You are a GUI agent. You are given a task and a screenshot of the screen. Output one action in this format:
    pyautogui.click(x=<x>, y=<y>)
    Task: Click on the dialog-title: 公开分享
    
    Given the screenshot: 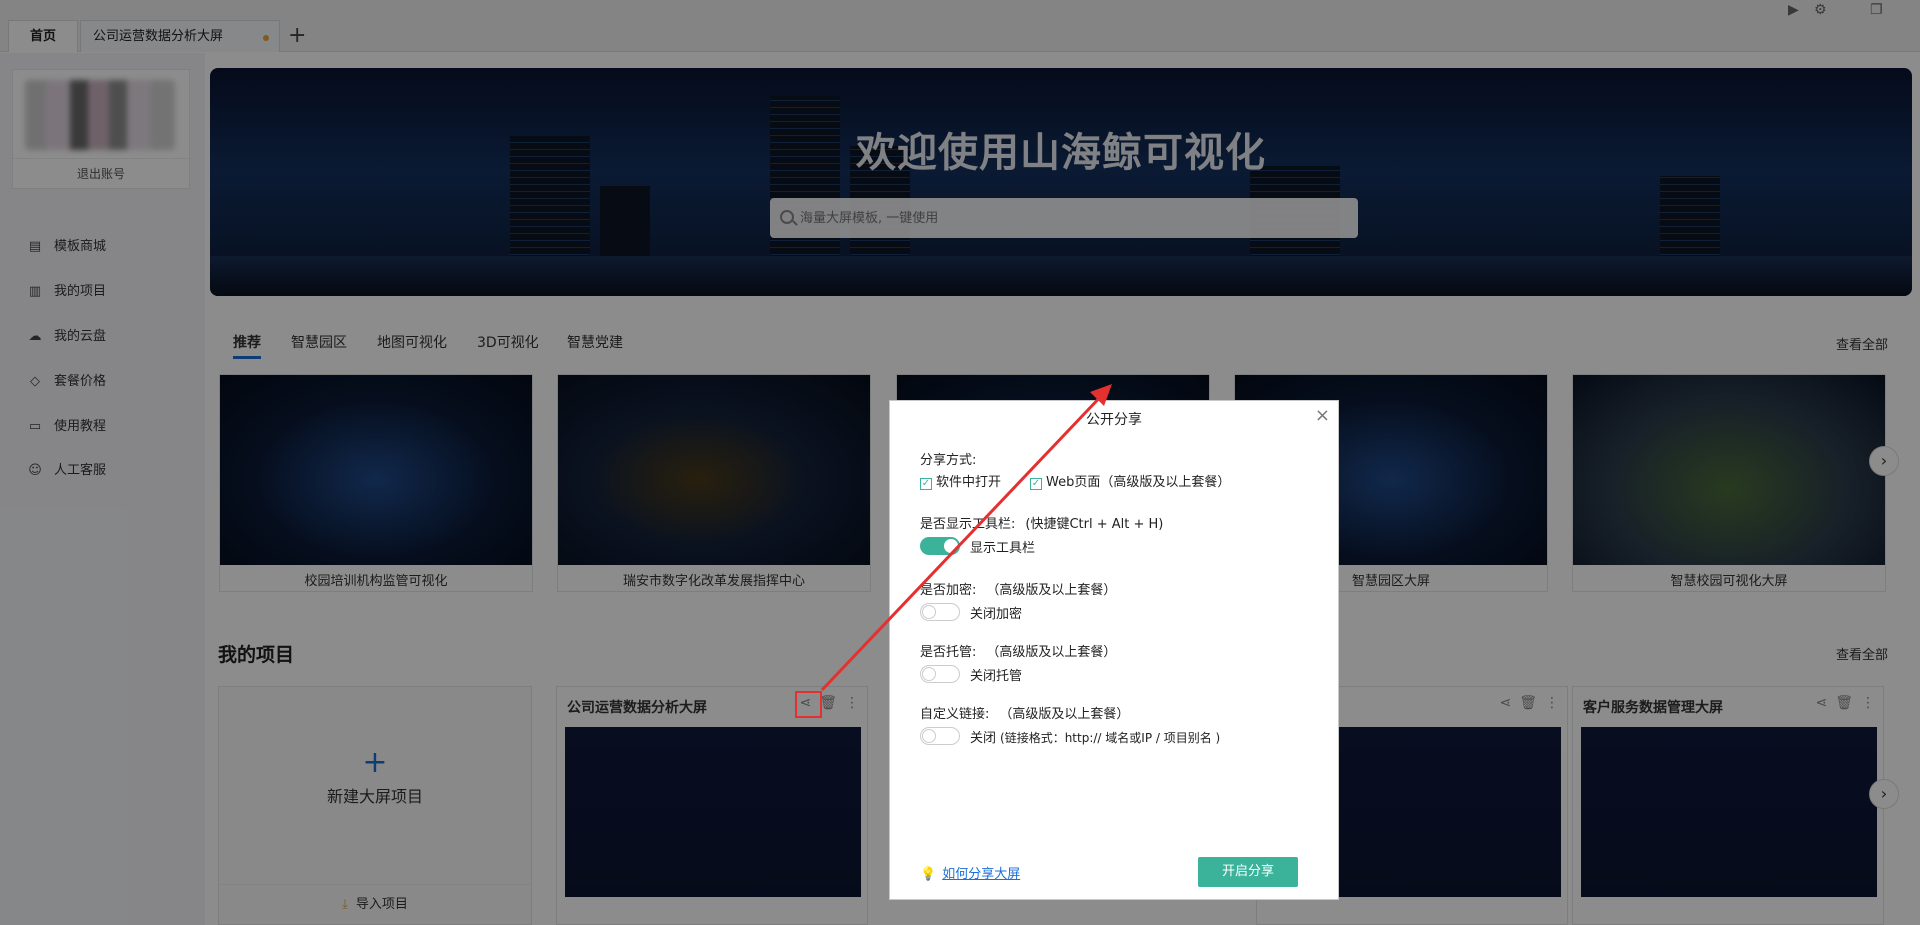 What is the action you would take?
    pyautogui.click(x=1114, y=420)
    